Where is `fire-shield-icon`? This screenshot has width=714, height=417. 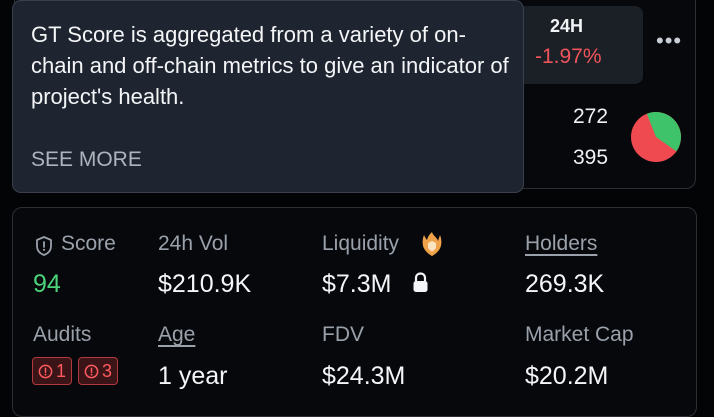 fire-shield-icon is located at coordinates (432, 244).